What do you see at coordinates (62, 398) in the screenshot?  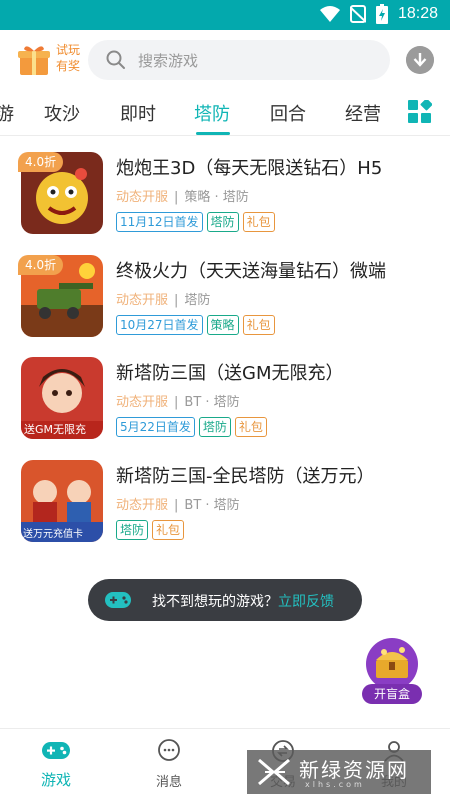 I see `game-thumbnail: 送GM无限充` at bounding box center [62, 398].